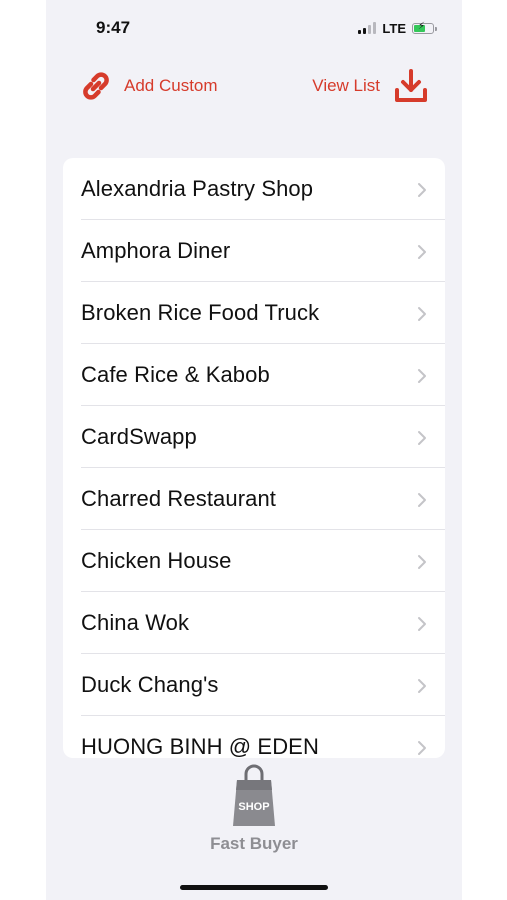 The image size is (507, 900). Describe the element at coordinates (254, 561) in the screenshot. I see `list-item: Chicken House` at that location.